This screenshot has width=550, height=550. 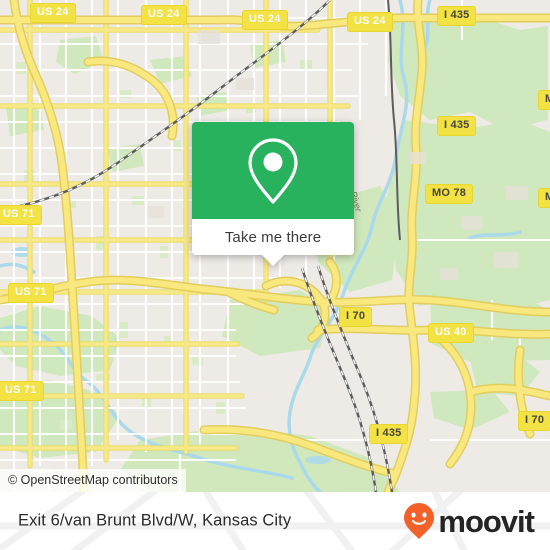 I want to click on osm-attribution: © OpenStreetMap contributors, so click(x=93, y=480).